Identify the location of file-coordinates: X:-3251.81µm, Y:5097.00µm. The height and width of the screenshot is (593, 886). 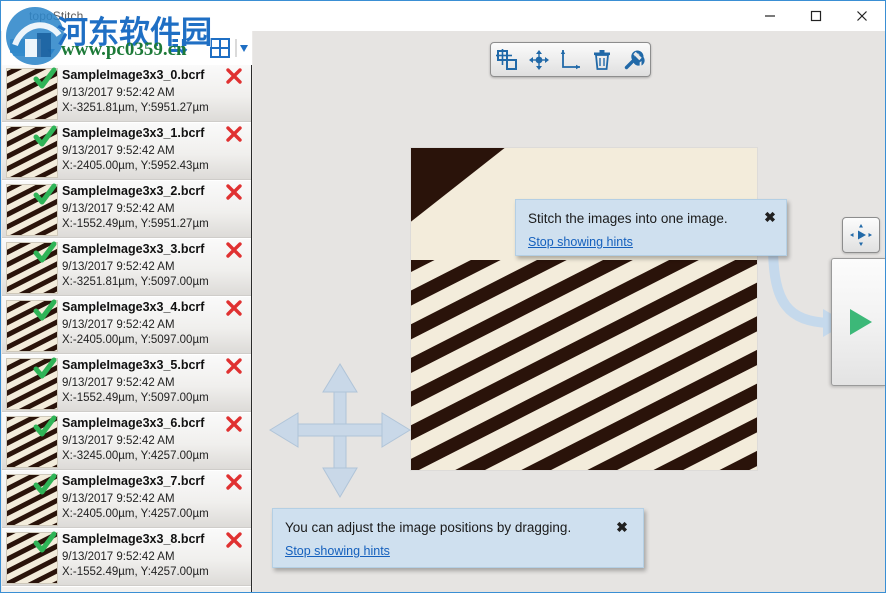
(135, 282).